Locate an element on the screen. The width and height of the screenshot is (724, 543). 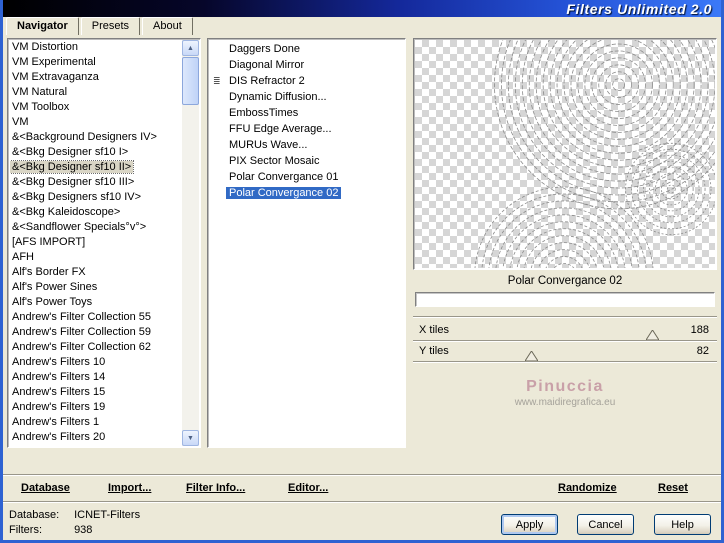
category-list-item: Andrew's Filter Collection 59 is located at coordinates (95, 332).